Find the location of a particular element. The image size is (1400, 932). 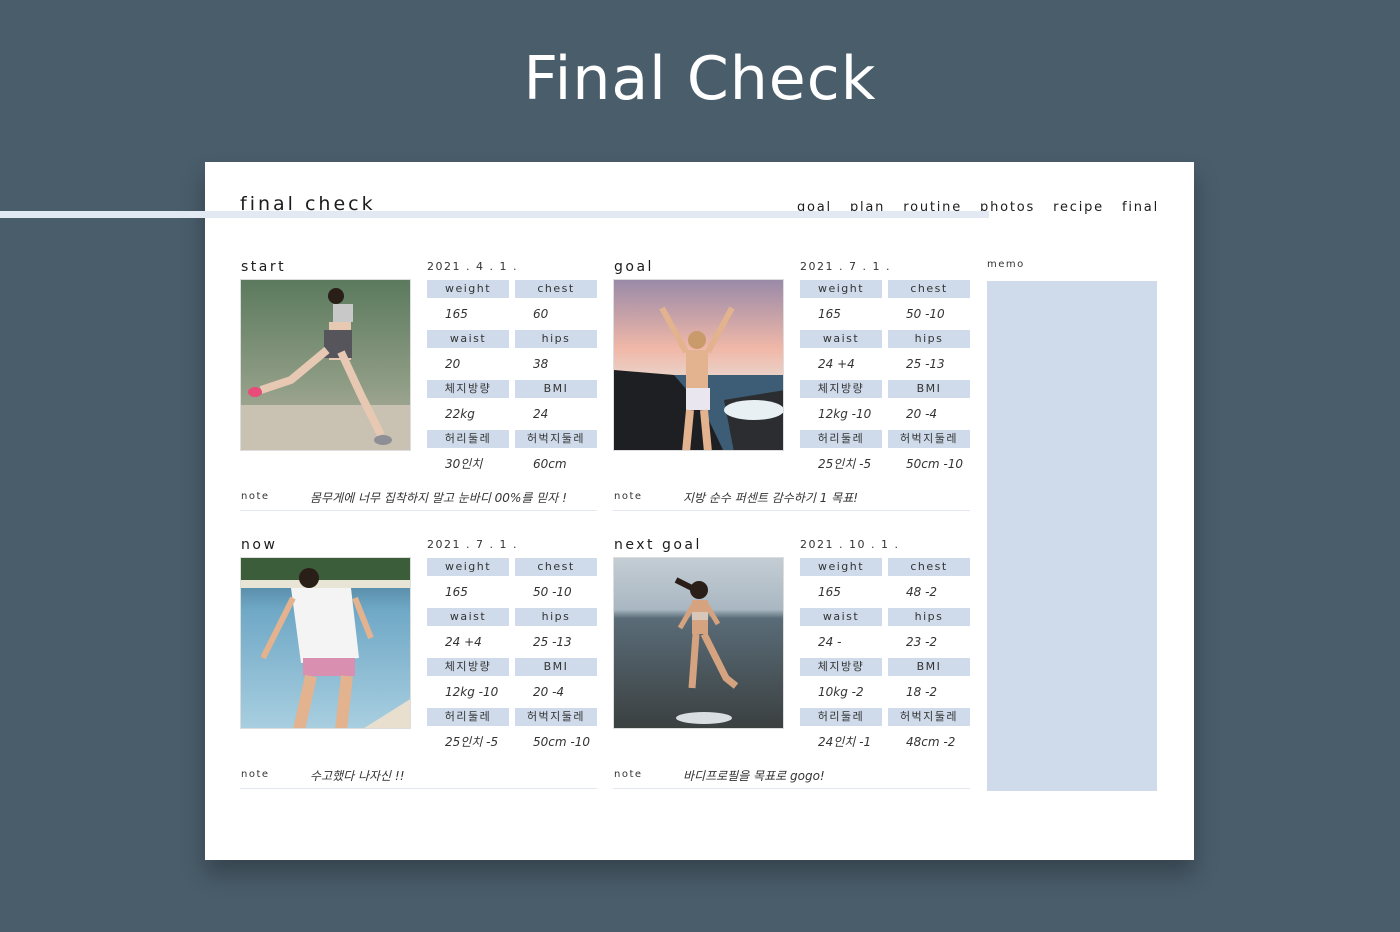

note-row: note 수고했다 나자신 !! is located at coordinates (418, 777).